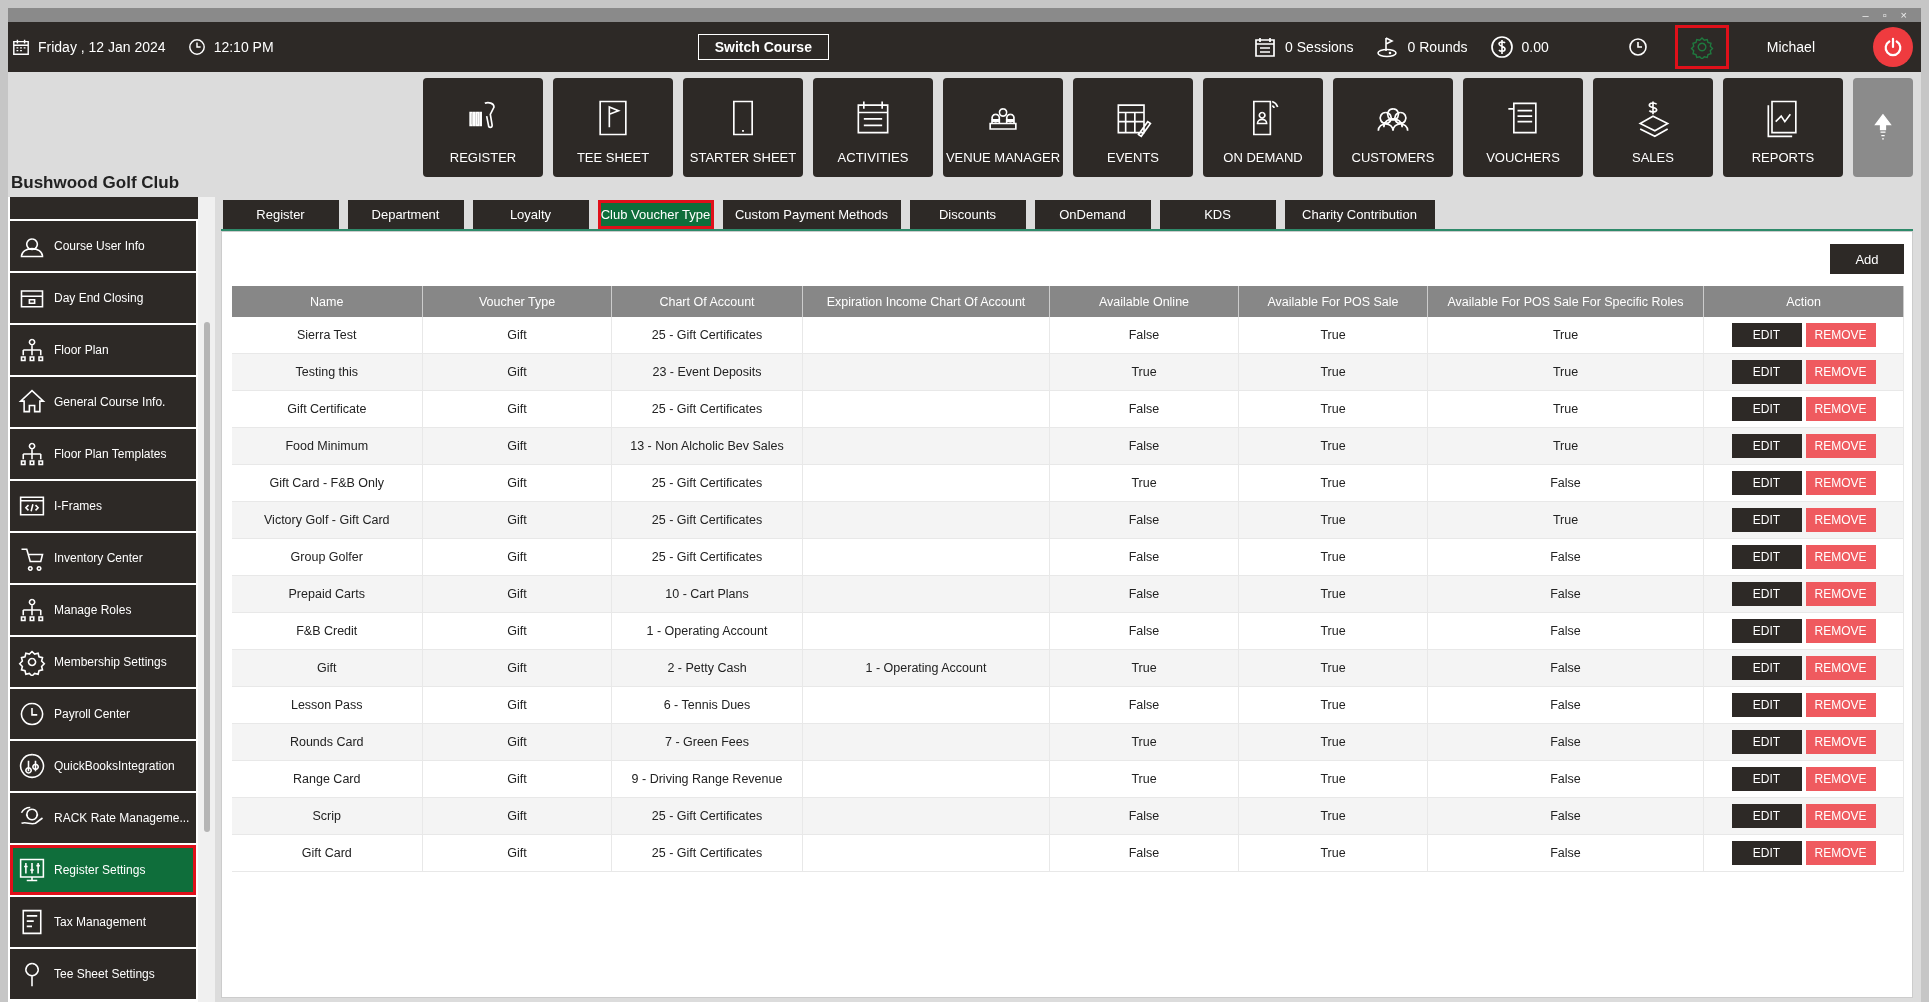  Describe the element at coordinates (873, 127) in the screenshot. I see `nav-tile: ACTIVITIES` at that location.